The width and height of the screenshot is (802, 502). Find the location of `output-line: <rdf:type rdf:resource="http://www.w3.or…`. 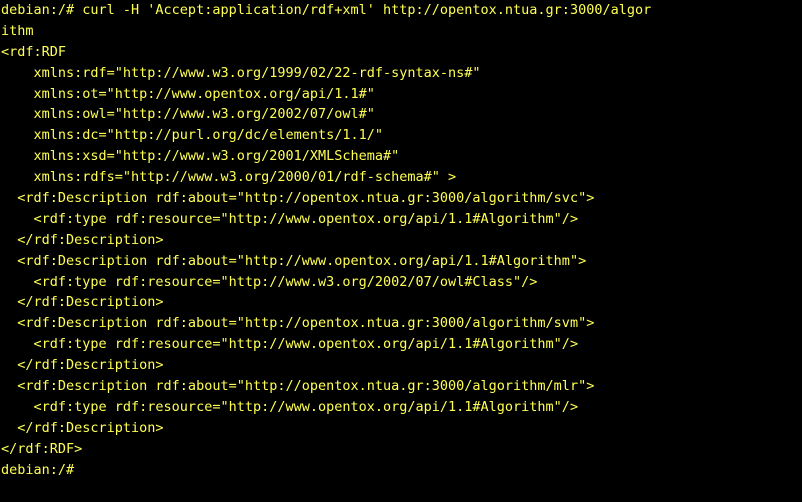

output-line: <rdf:type rdf:resource="http://www.w3.or… is located at coordinates (269, 281).